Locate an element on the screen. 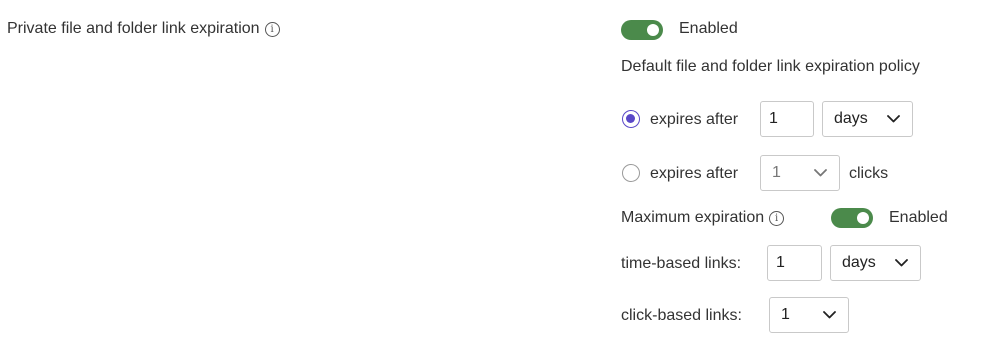 The image size is (999, 342). time-expiry-radio is located at coordinates (631, 119).